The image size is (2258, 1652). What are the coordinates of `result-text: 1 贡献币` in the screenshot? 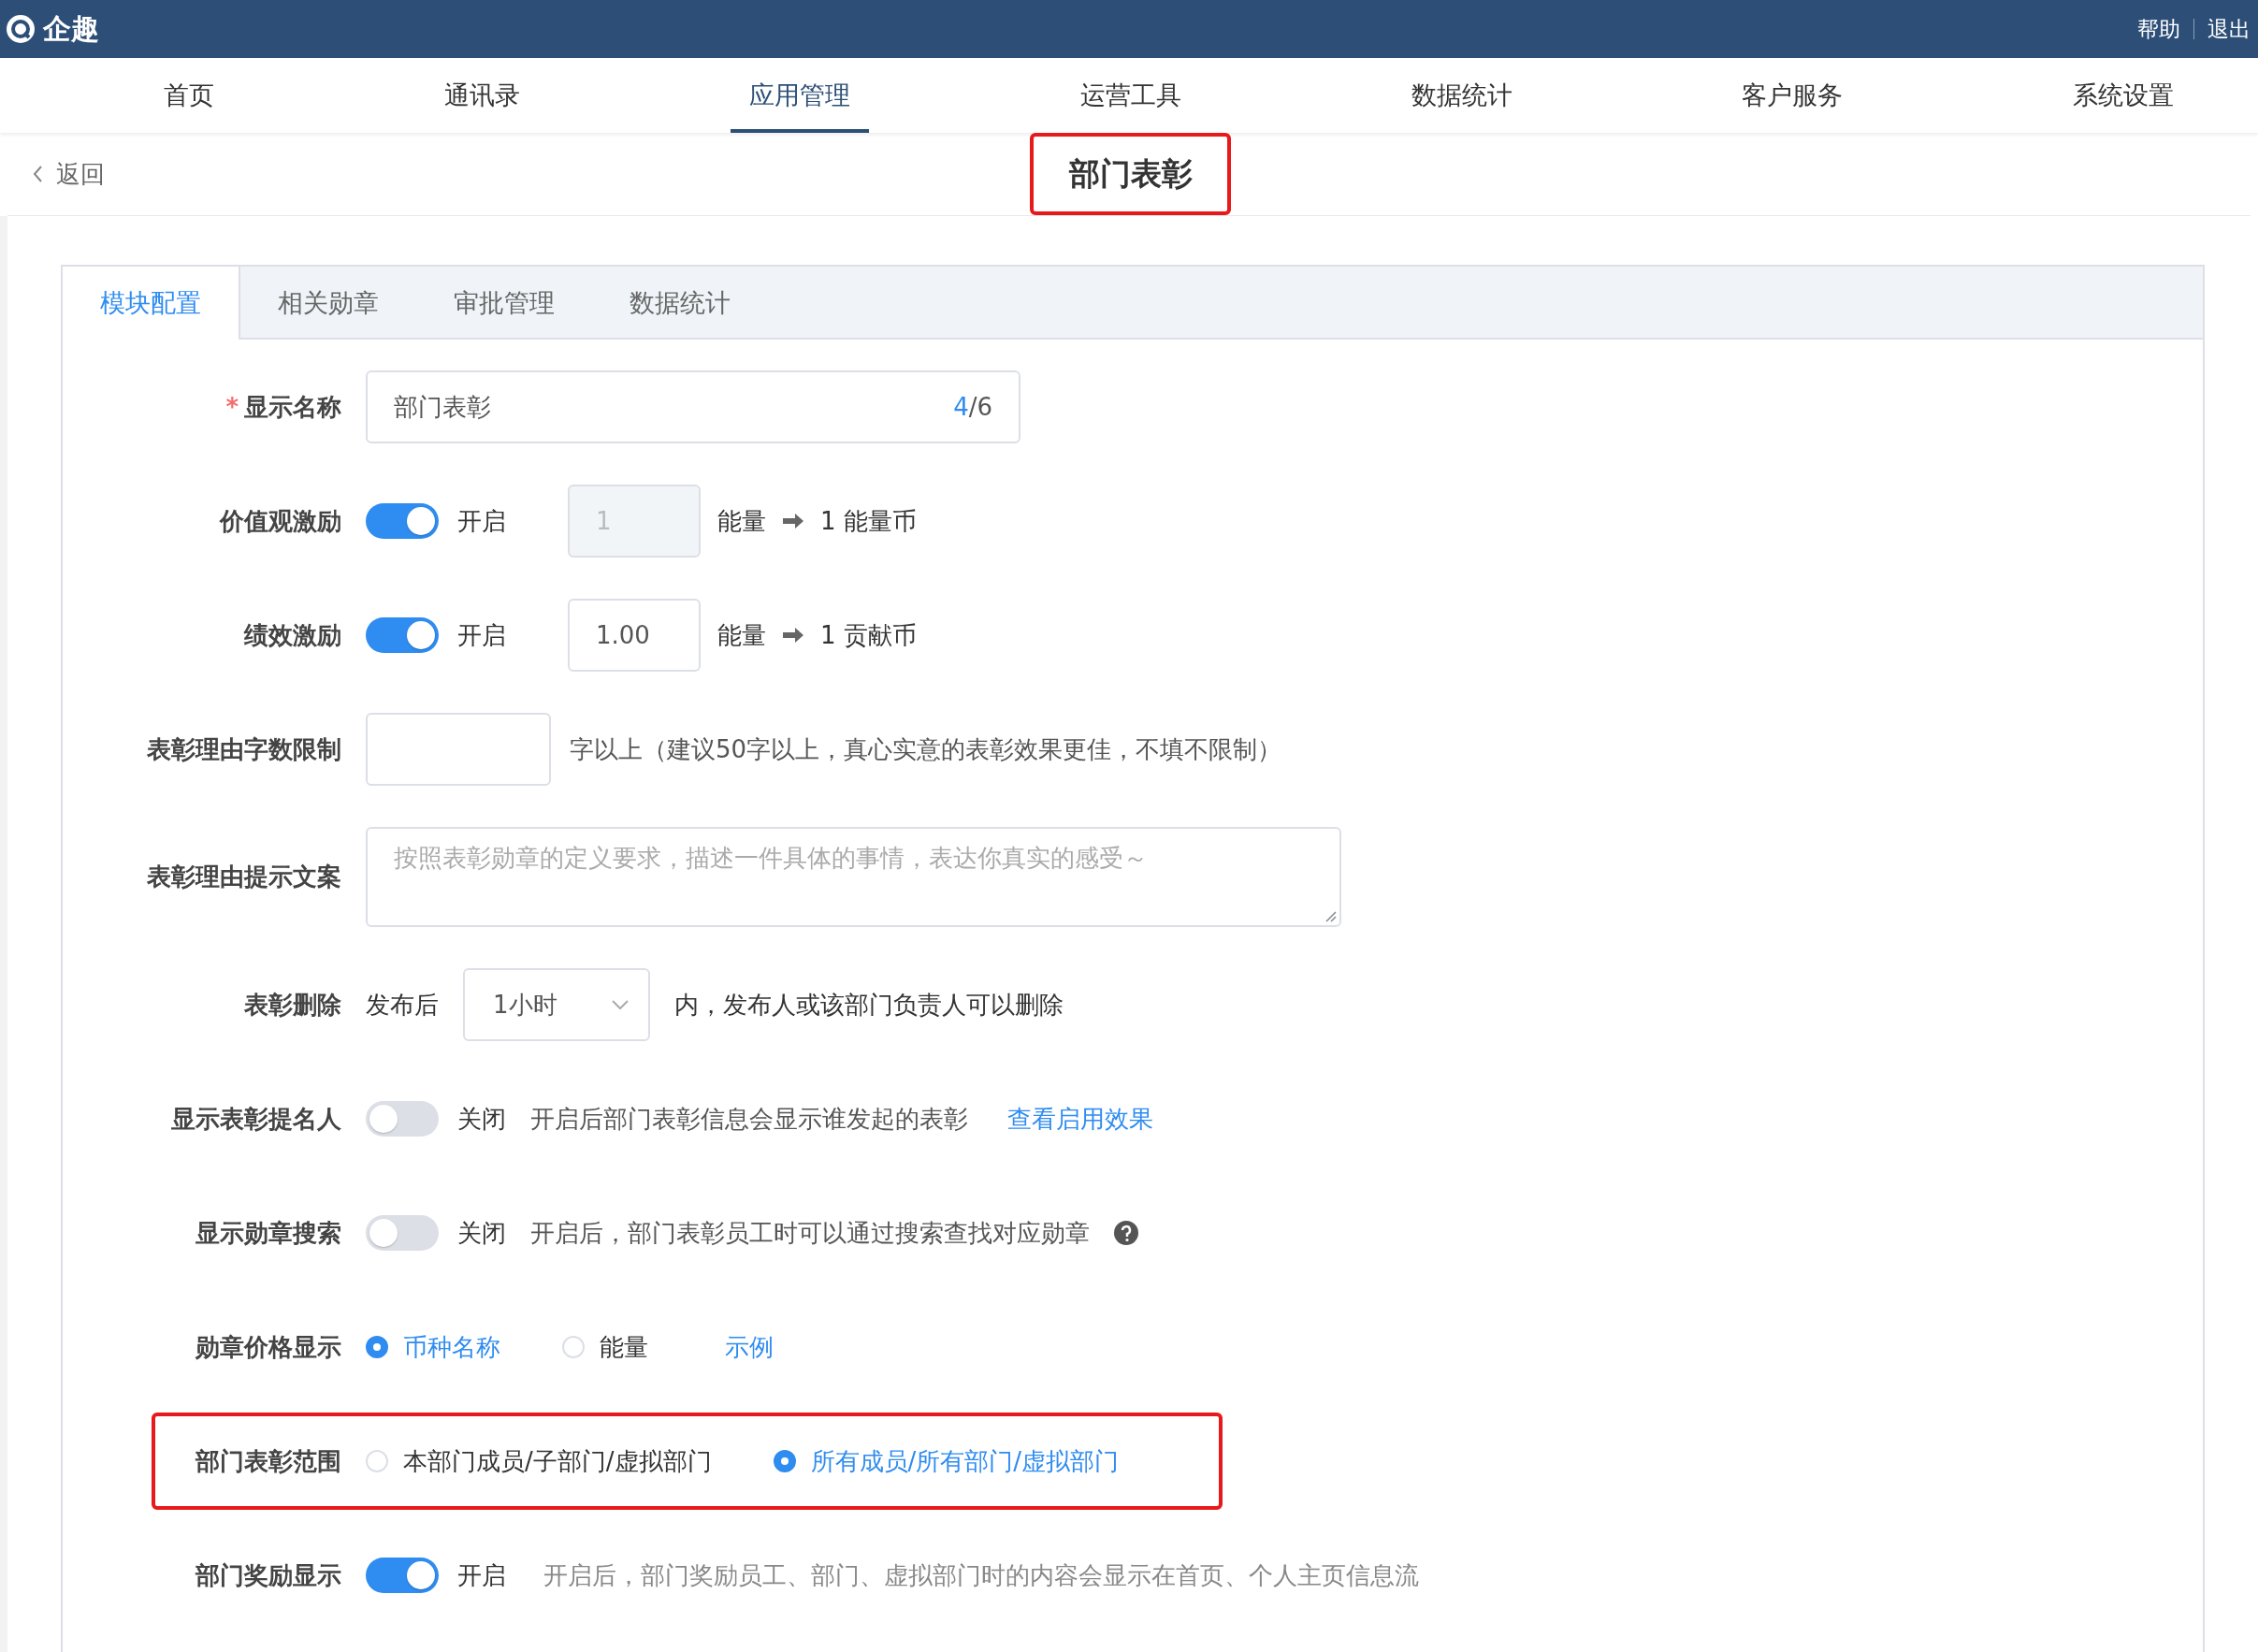 It's located at (868, 635).